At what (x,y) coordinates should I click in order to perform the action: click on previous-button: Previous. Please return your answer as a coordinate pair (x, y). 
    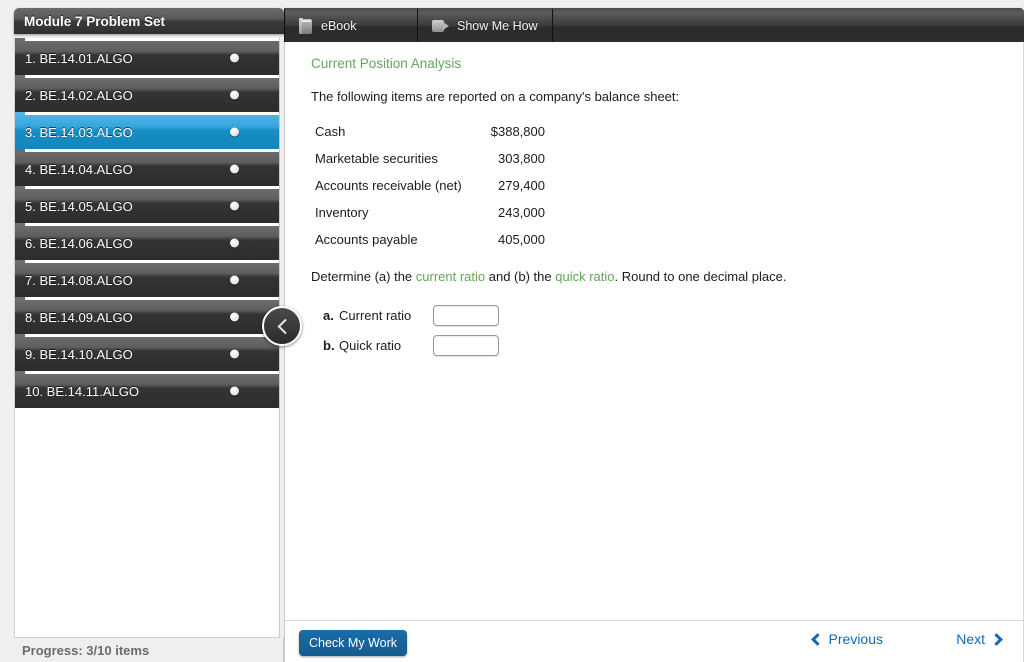
    Looking at the image, I should click on (846, 639).